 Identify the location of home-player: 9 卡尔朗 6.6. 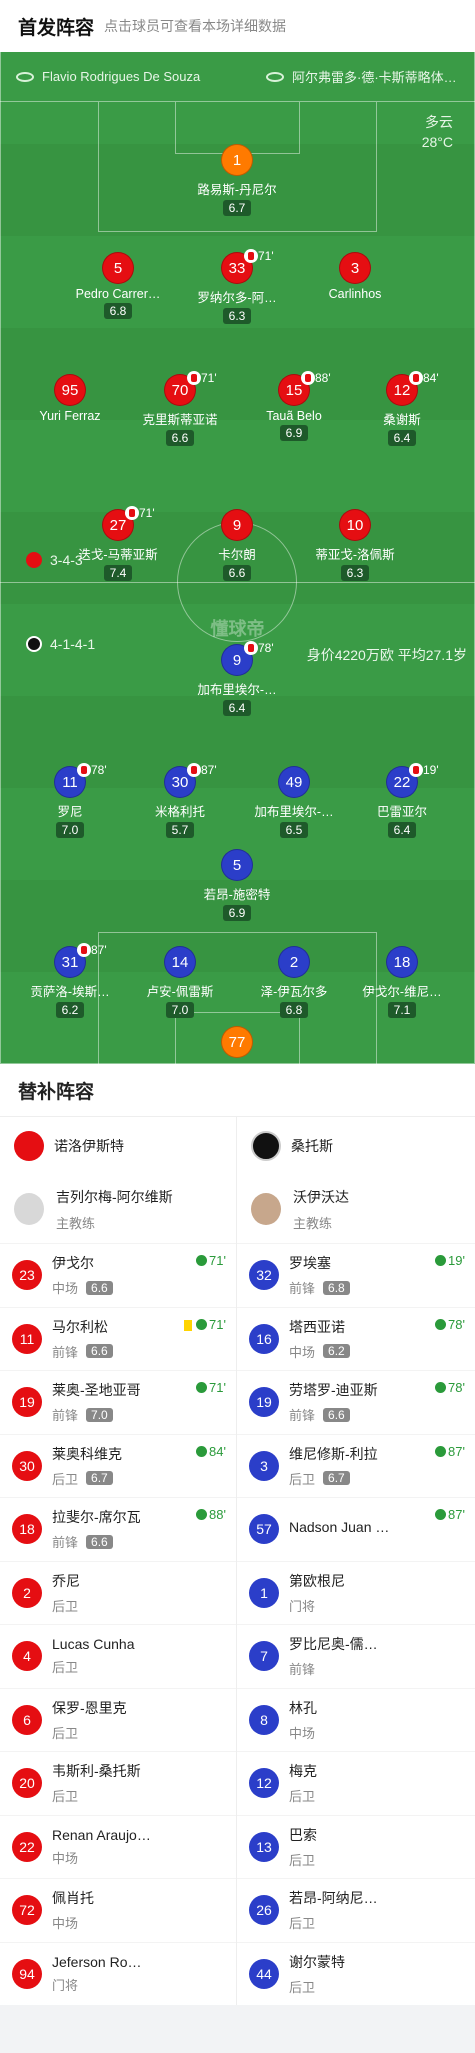
(237, 545).